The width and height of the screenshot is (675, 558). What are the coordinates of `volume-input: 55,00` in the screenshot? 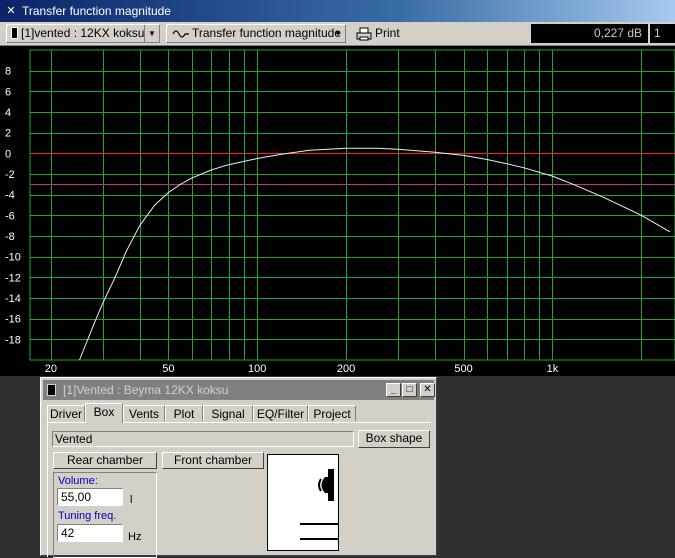 It's located at (90, 497).